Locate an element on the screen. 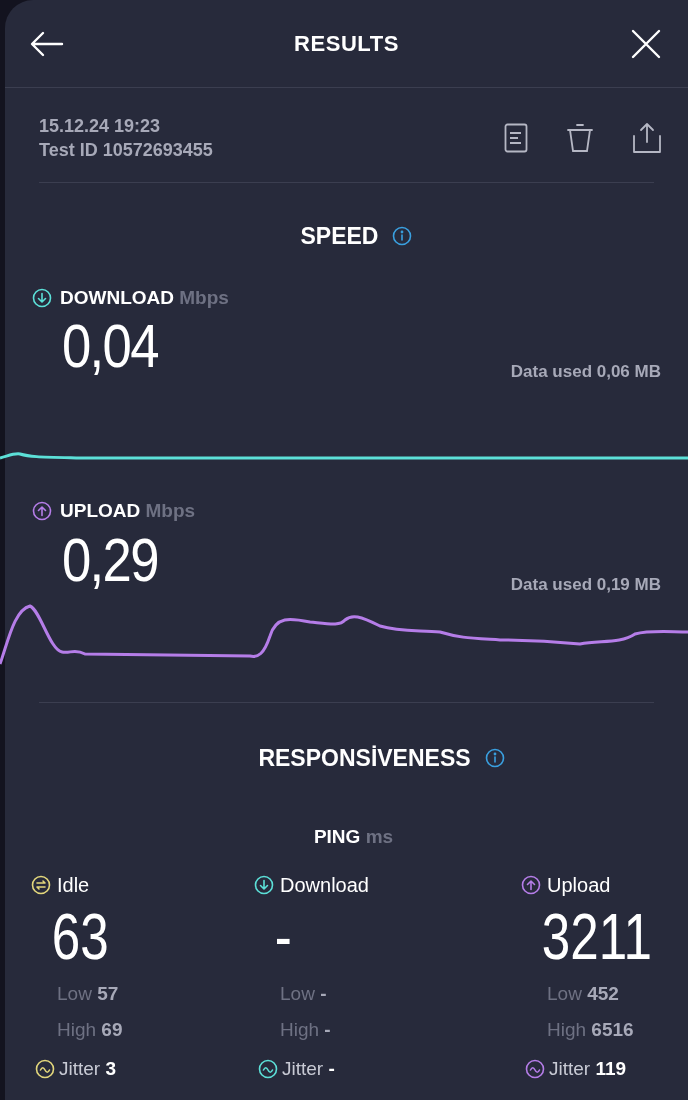 This screenshot has height=1100, width=688. ping-label: PING ms is located at coordinates (353, 837).